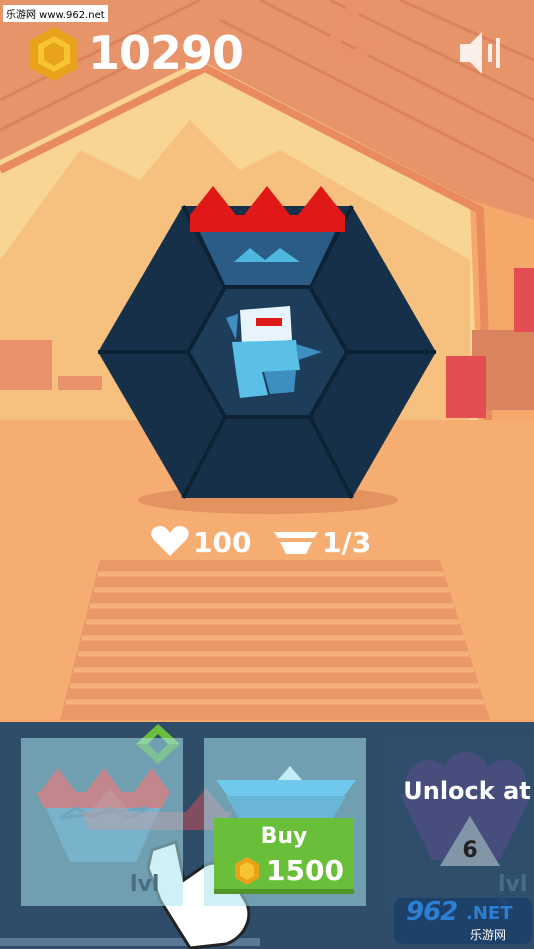 Image resolution: width=534 pixels, height=949 pixels. What do you see at coordinates (55, 13) in the screenshot?
I see `site-watermark: 乐游网 www.962.net` at bounding box center [55, 13].